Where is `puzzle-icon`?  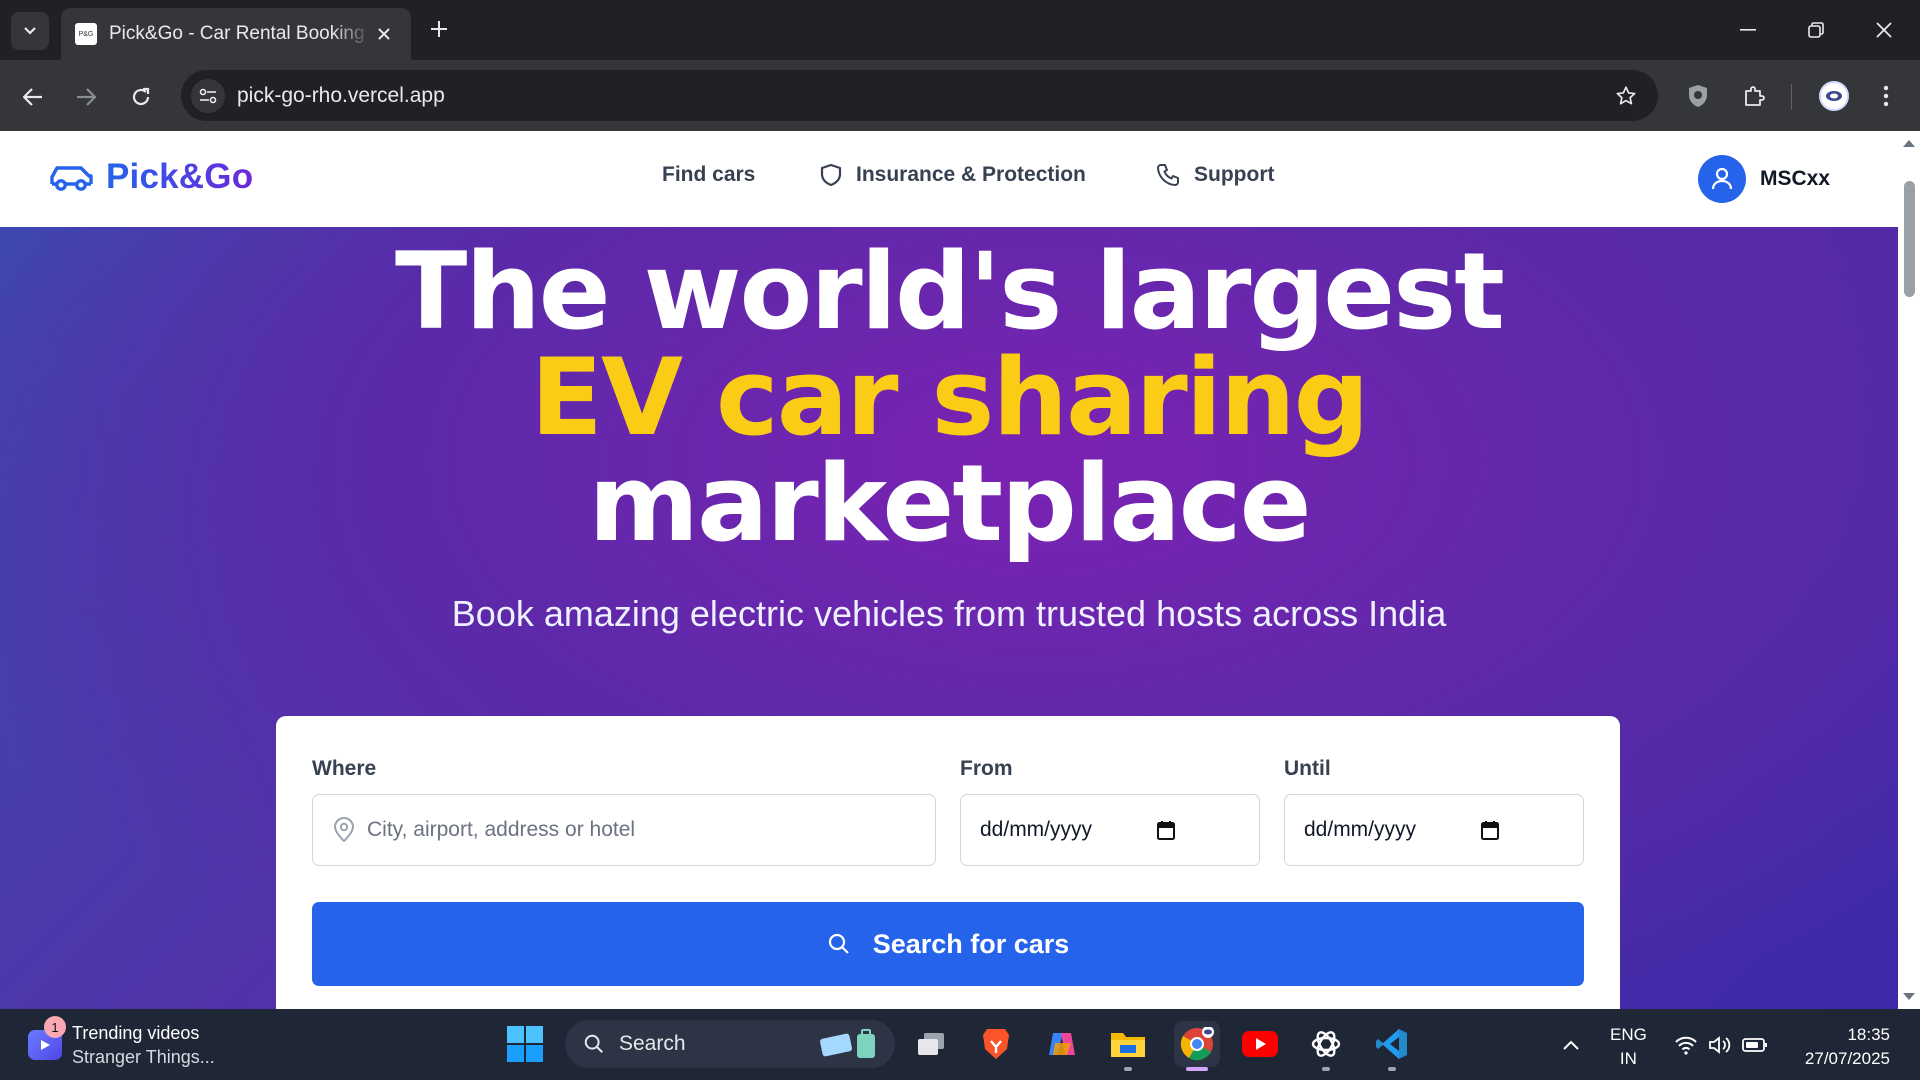
puzzle-icon is located at coordinates (1755, 96).